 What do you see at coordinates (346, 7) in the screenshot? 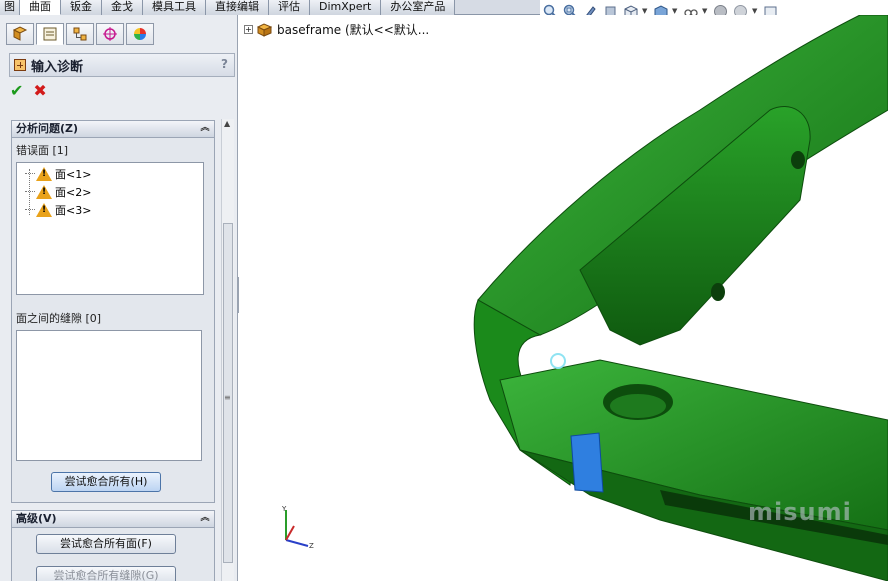
I see `tab-dimxpert: DimXpert` at bounding box center [346, 7].